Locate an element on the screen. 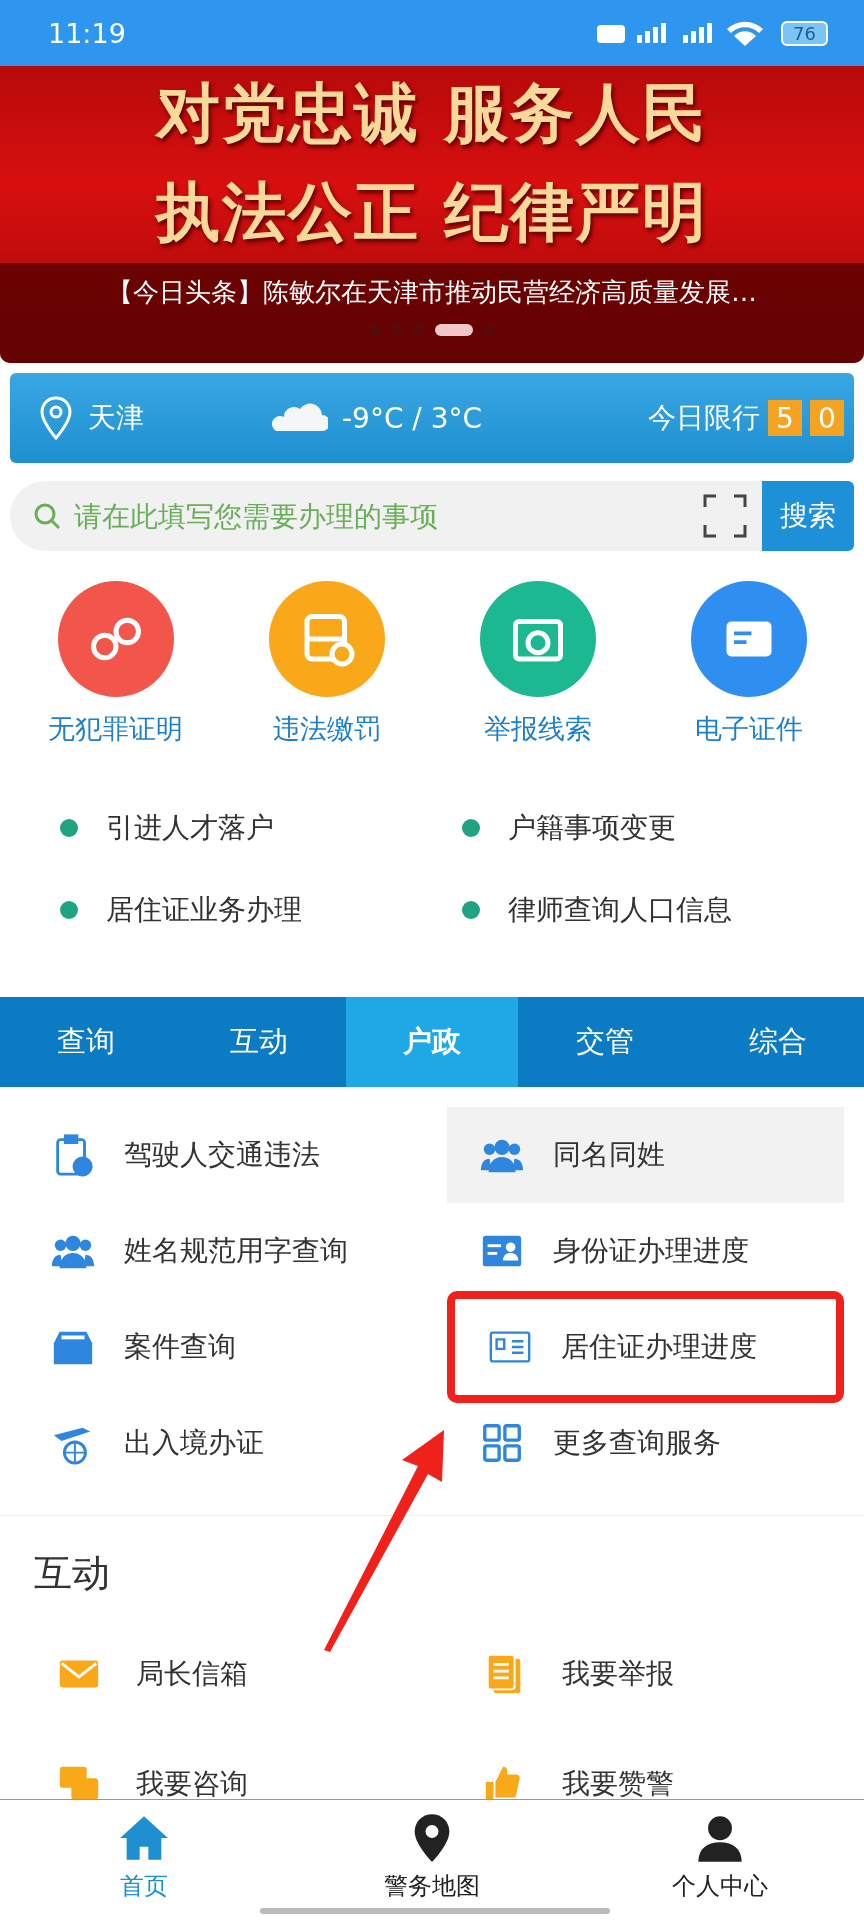 This screenshot has height=1920, width=864. city-name: 天津 is located at coordinates (116, 418).